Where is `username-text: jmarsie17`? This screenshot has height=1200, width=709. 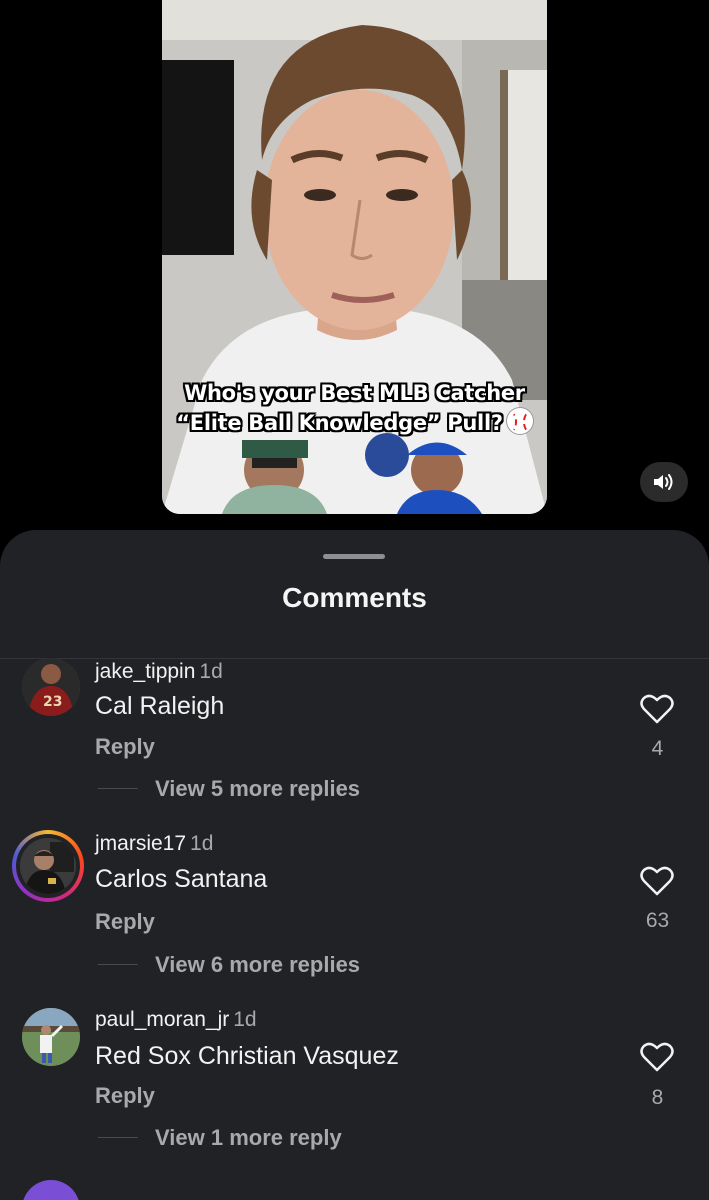
username-text: jmarsie17 is located at coordinates (140, 843).